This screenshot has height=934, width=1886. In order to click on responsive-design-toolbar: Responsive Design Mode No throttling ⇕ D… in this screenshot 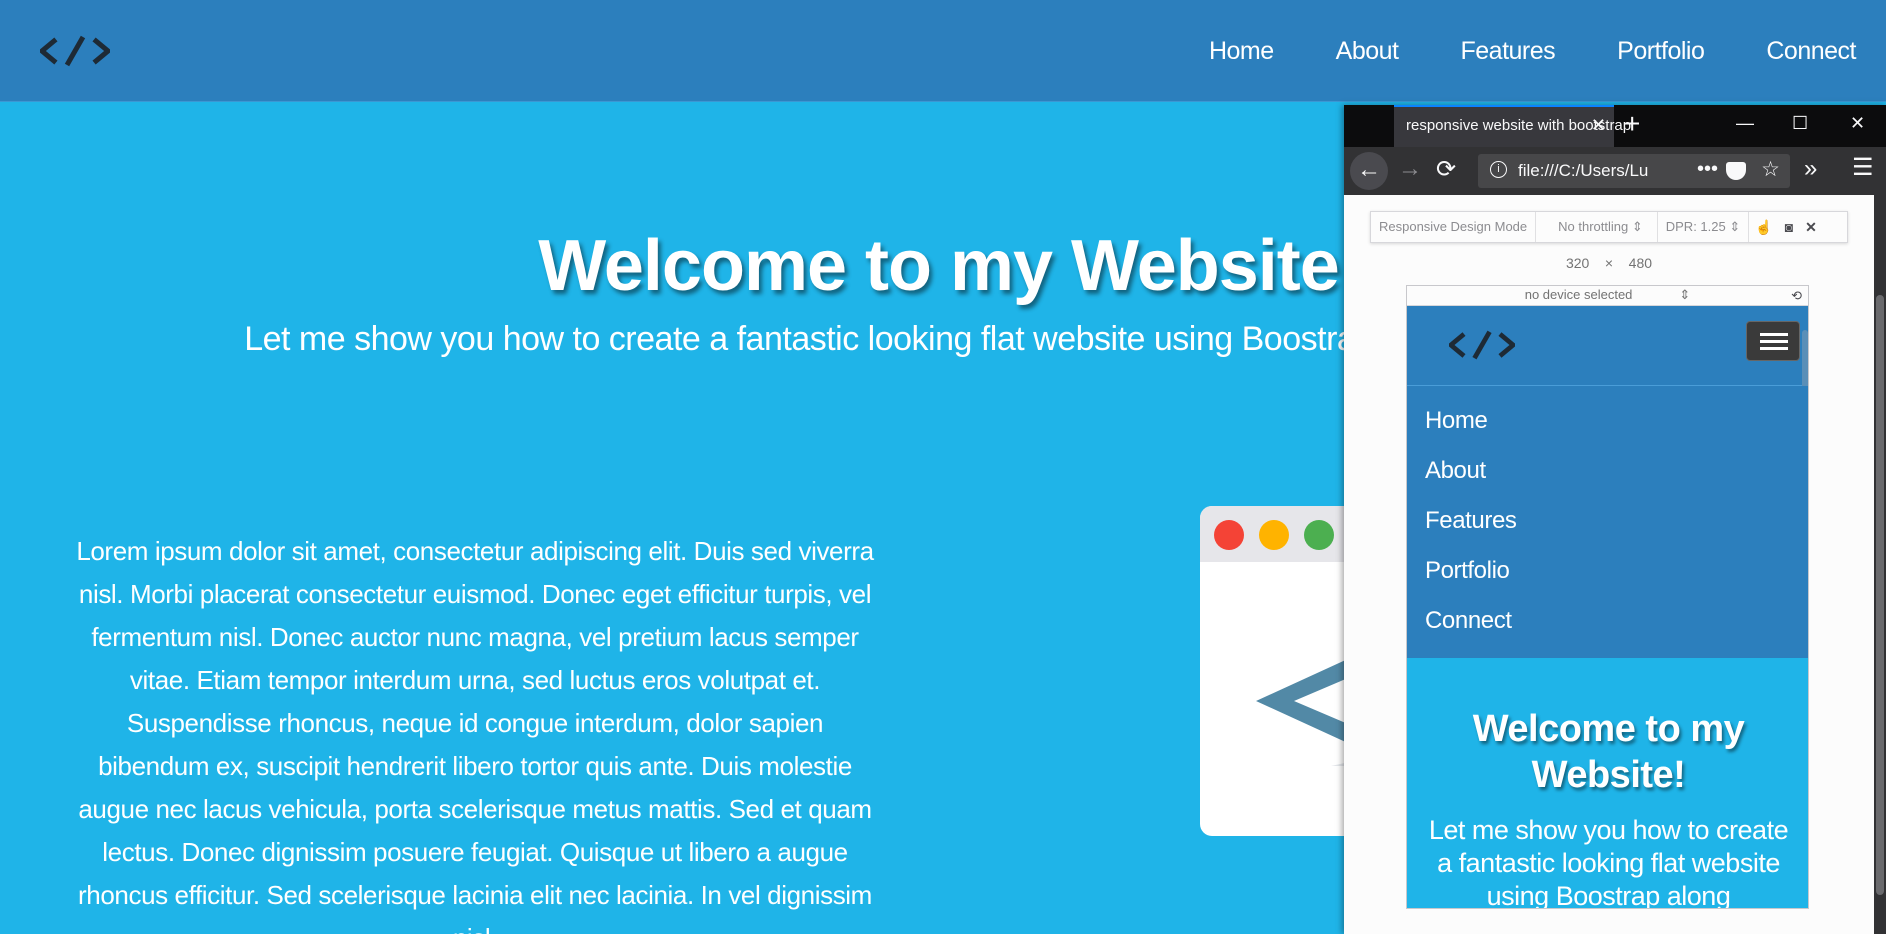, I will do `click(1609, 227)`.